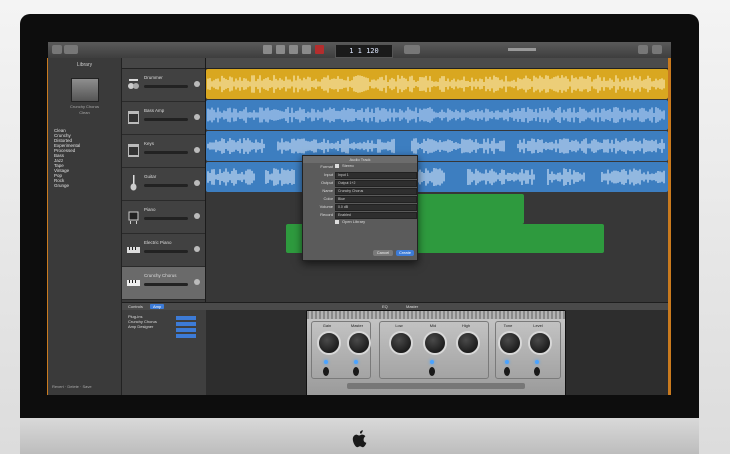 Image resolution: width=730 pixels, height=454 pixels. I want to click on control-bar: 1 1 120, so click(359, 50).